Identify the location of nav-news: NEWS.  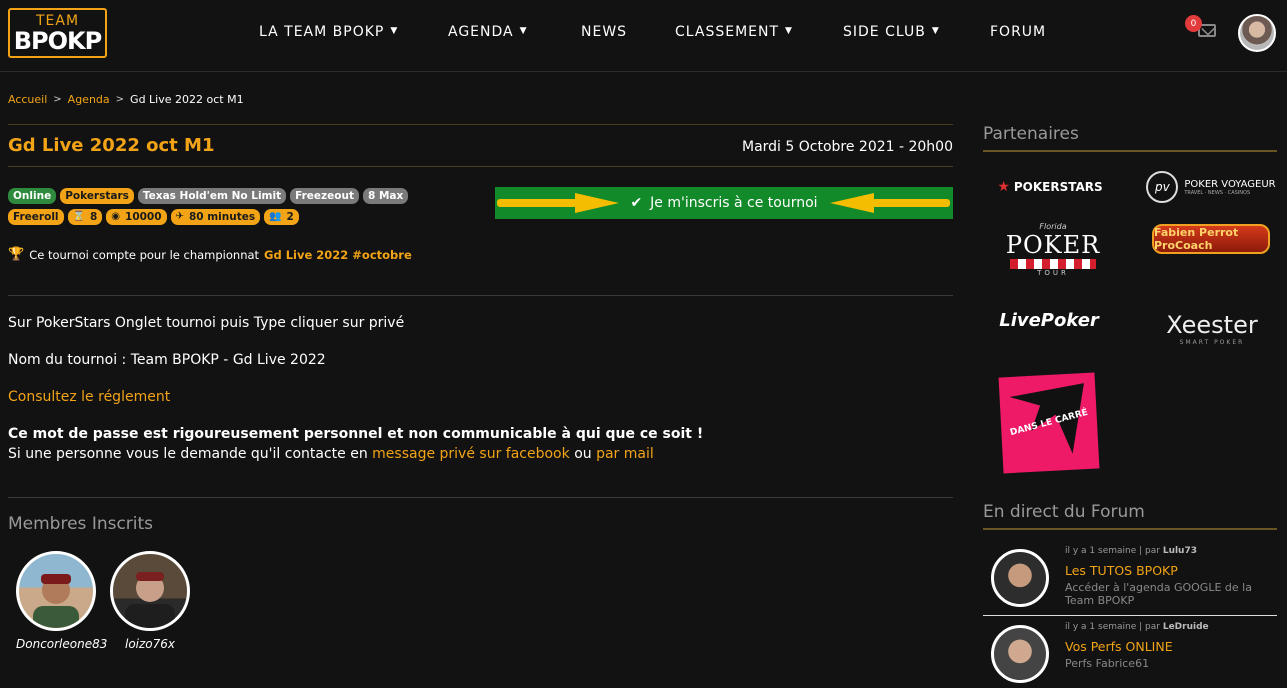
(604, 32).